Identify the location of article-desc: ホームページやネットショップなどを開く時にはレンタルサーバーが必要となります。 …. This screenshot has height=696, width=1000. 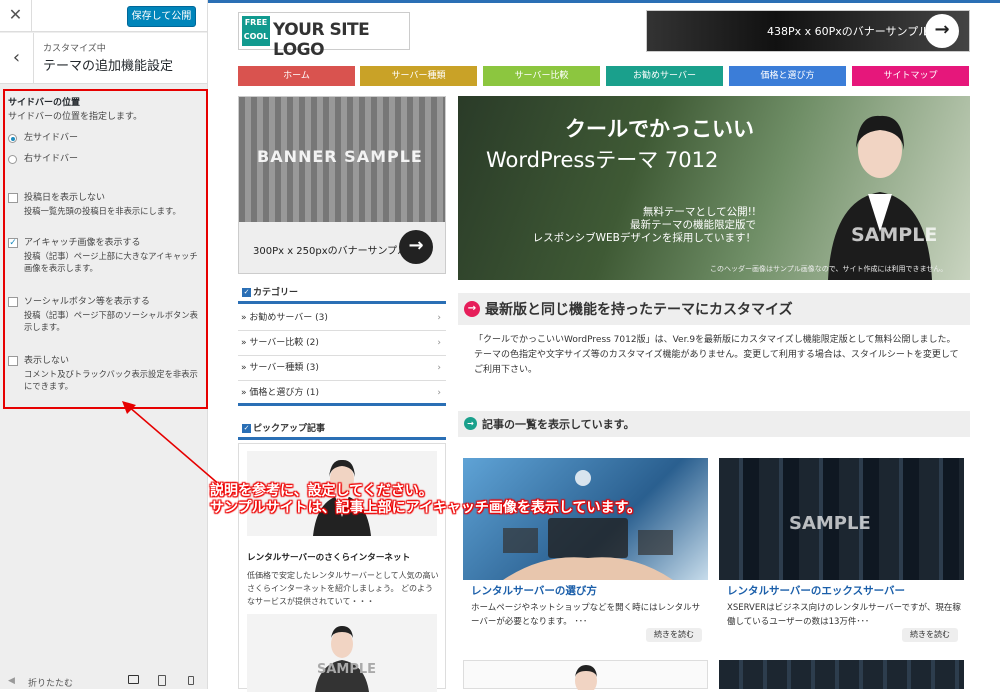
(586, 615).